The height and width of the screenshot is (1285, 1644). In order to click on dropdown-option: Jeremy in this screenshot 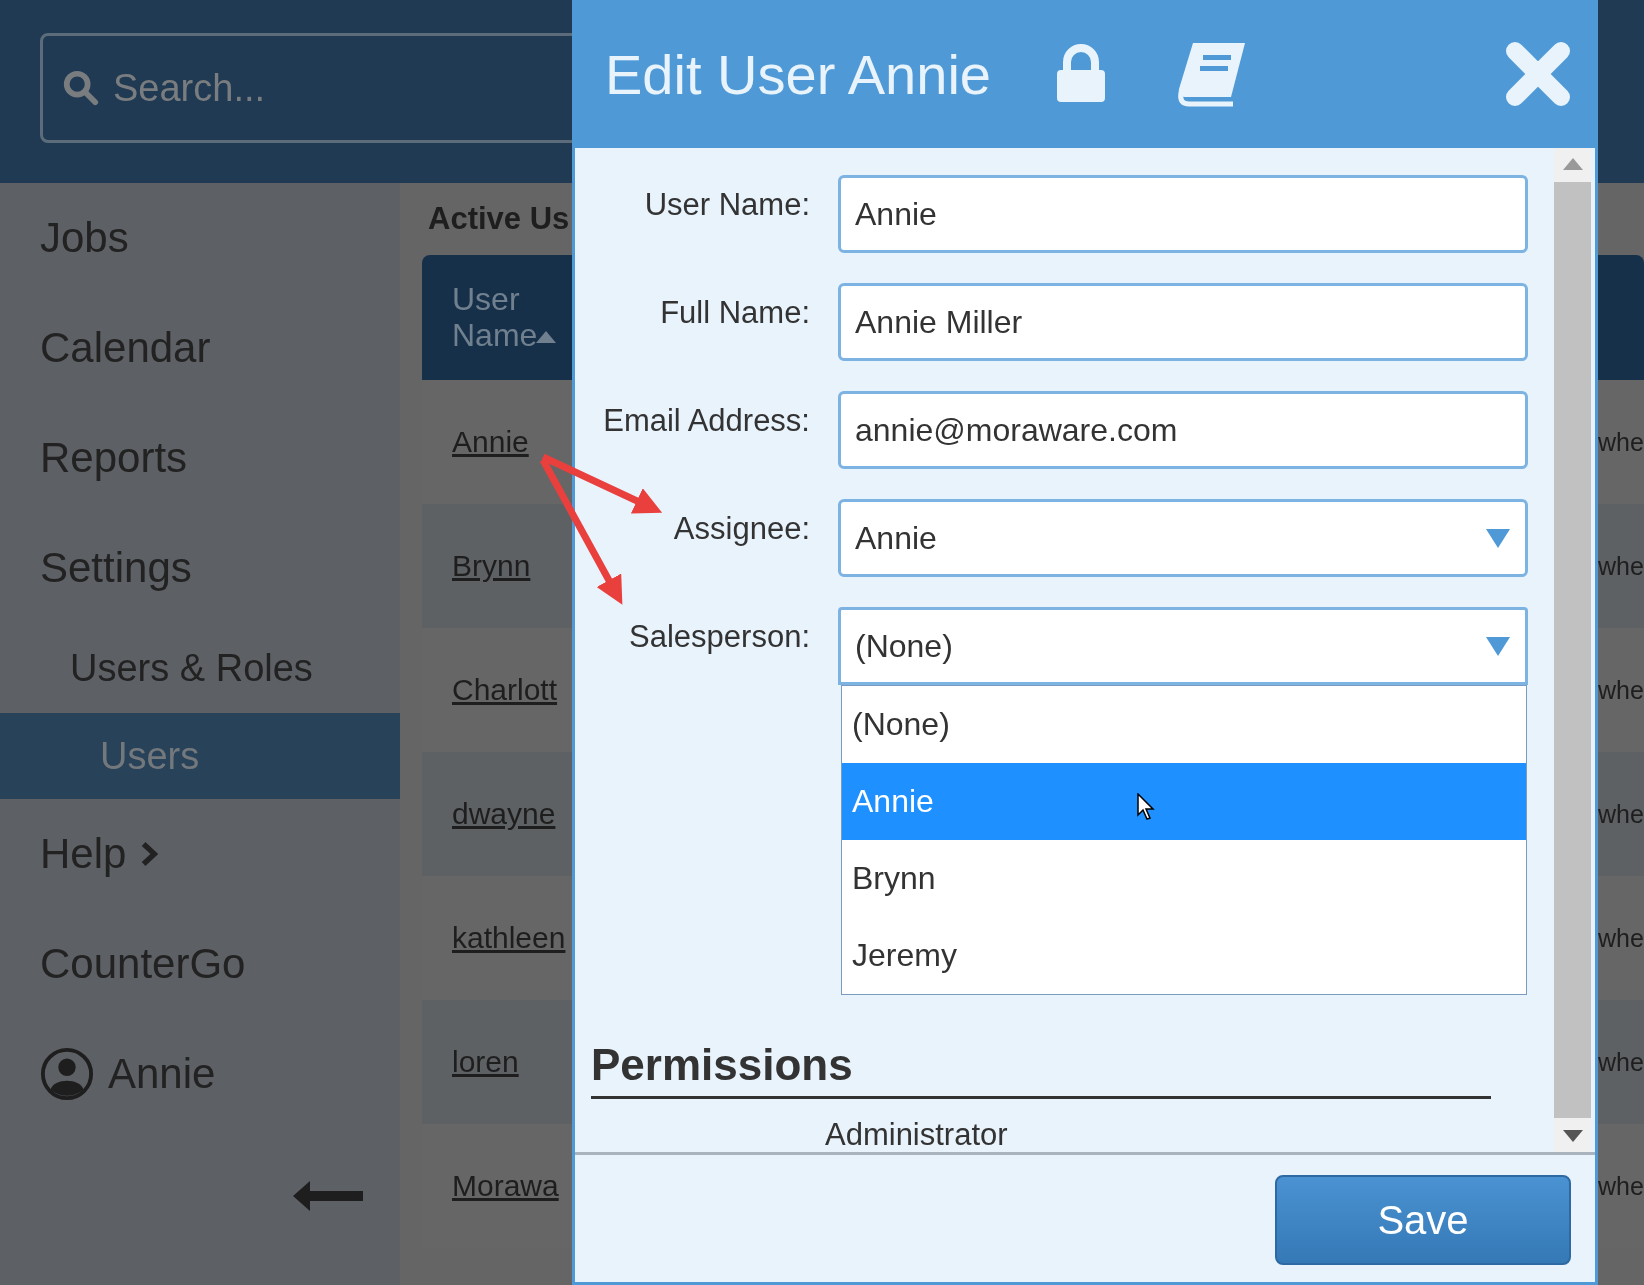, I will do `click(1184, 955)`.